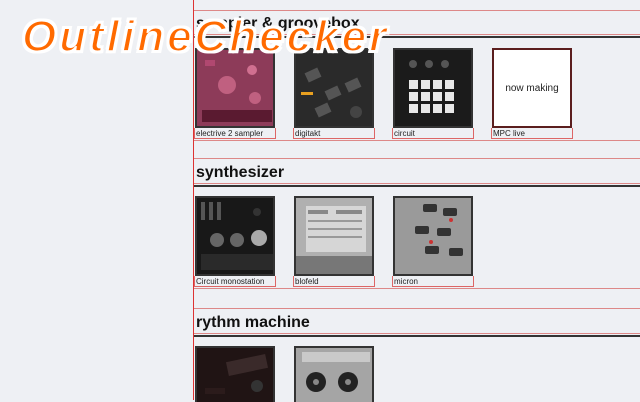  I want to click on circuit-photo-icon, so click(433, 88).